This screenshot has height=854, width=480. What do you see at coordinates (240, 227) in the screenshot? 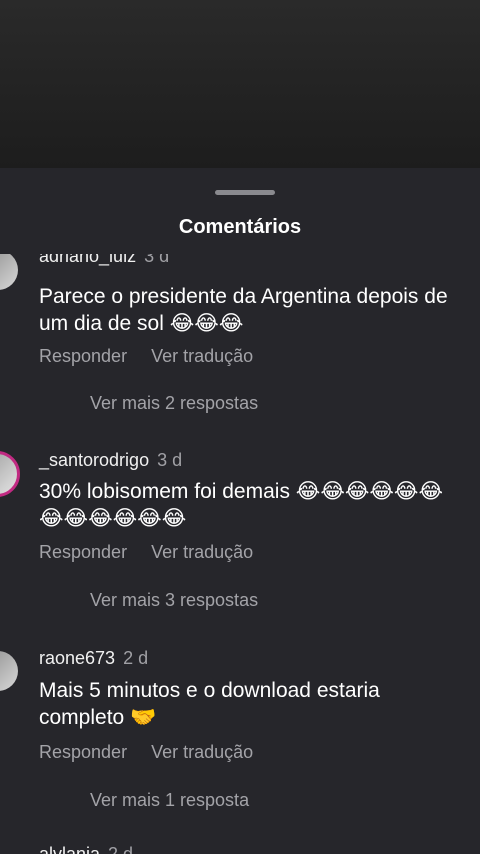
I see `sheet-title: Comentários` at bounding box center [240, 227].